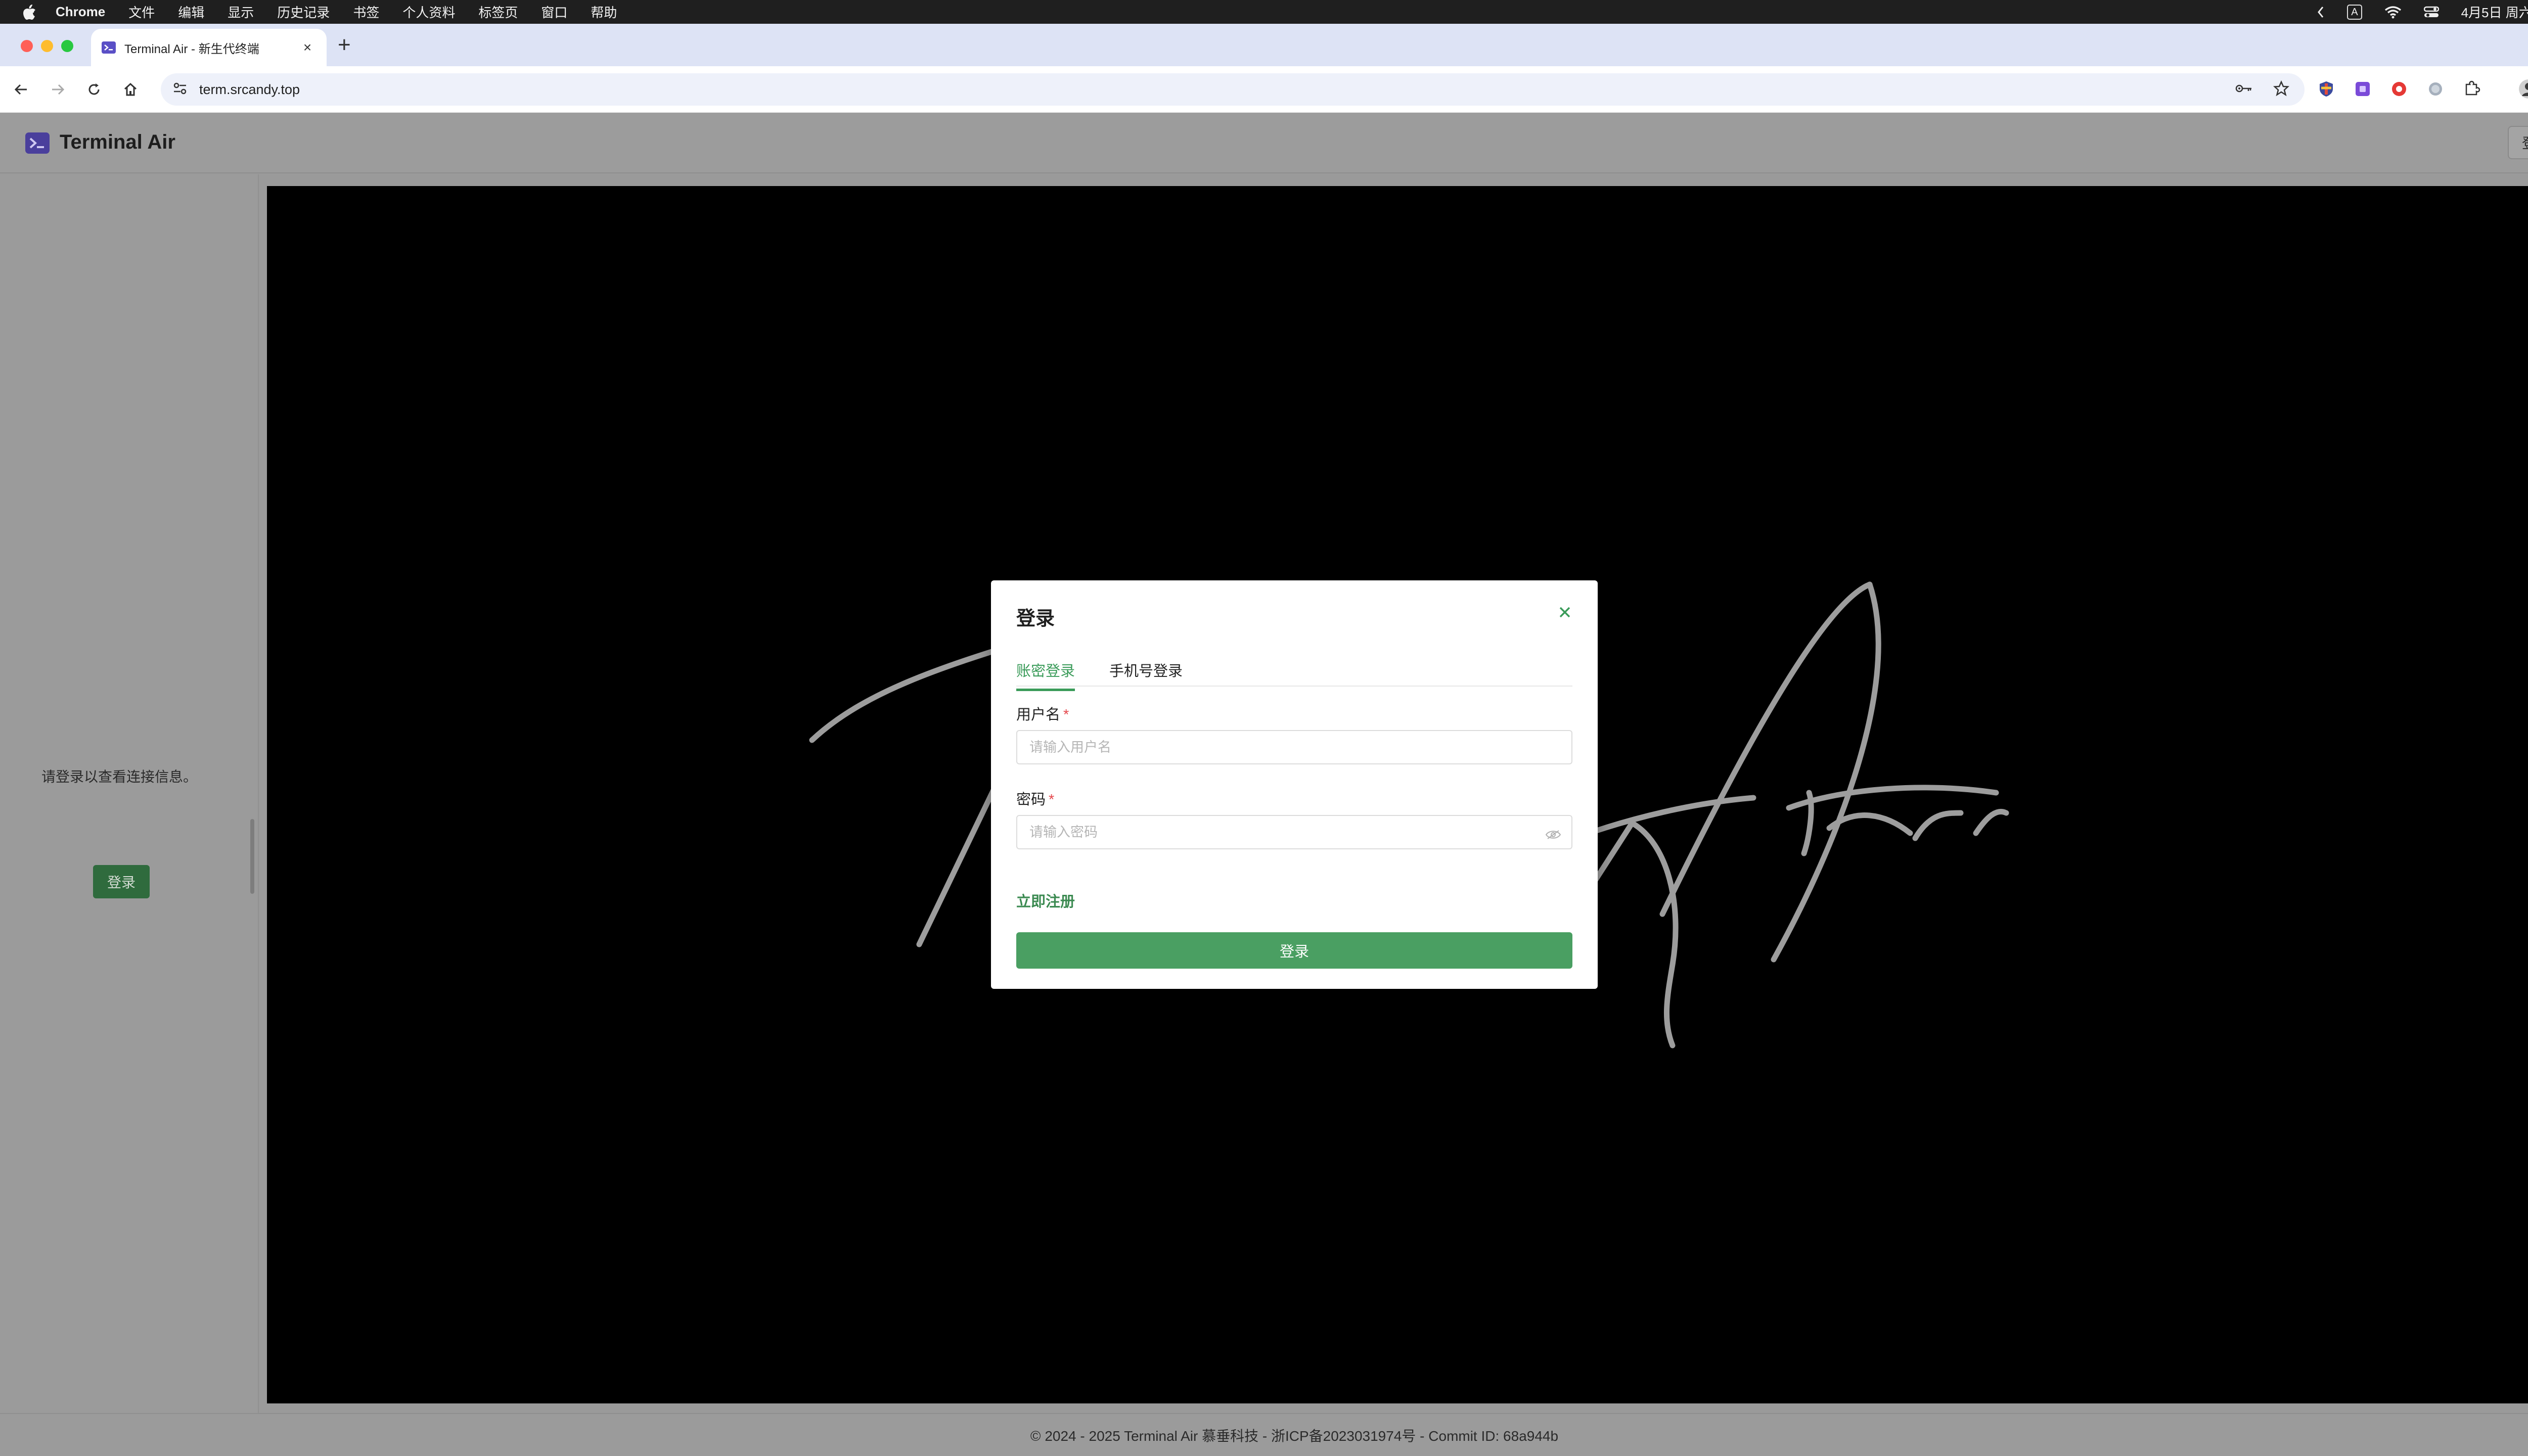  What do you see at coordinates (308, 47) in the screenshot?
I see `tab-close-icon: ×` at bounding box center [308, 47].